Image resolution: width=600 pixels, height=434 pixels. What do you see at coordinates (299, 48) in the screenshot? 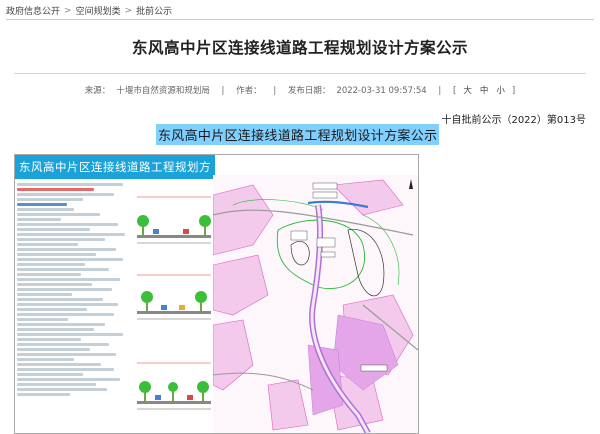
I see `page-title: 东风高中片区连接线道路工程规划设计方案公示` at bounding box center [299, 48].